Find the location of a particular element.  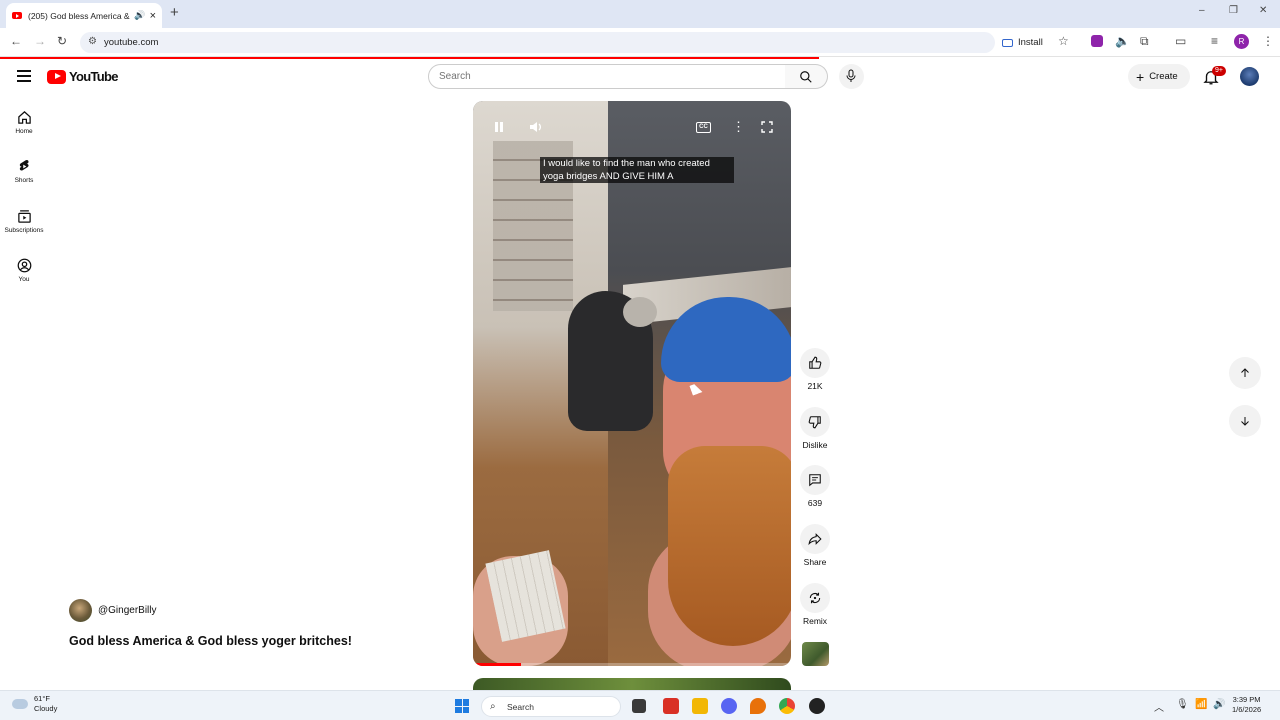

tab-title: (205) God bless America & is located at coordinates (79, 15).